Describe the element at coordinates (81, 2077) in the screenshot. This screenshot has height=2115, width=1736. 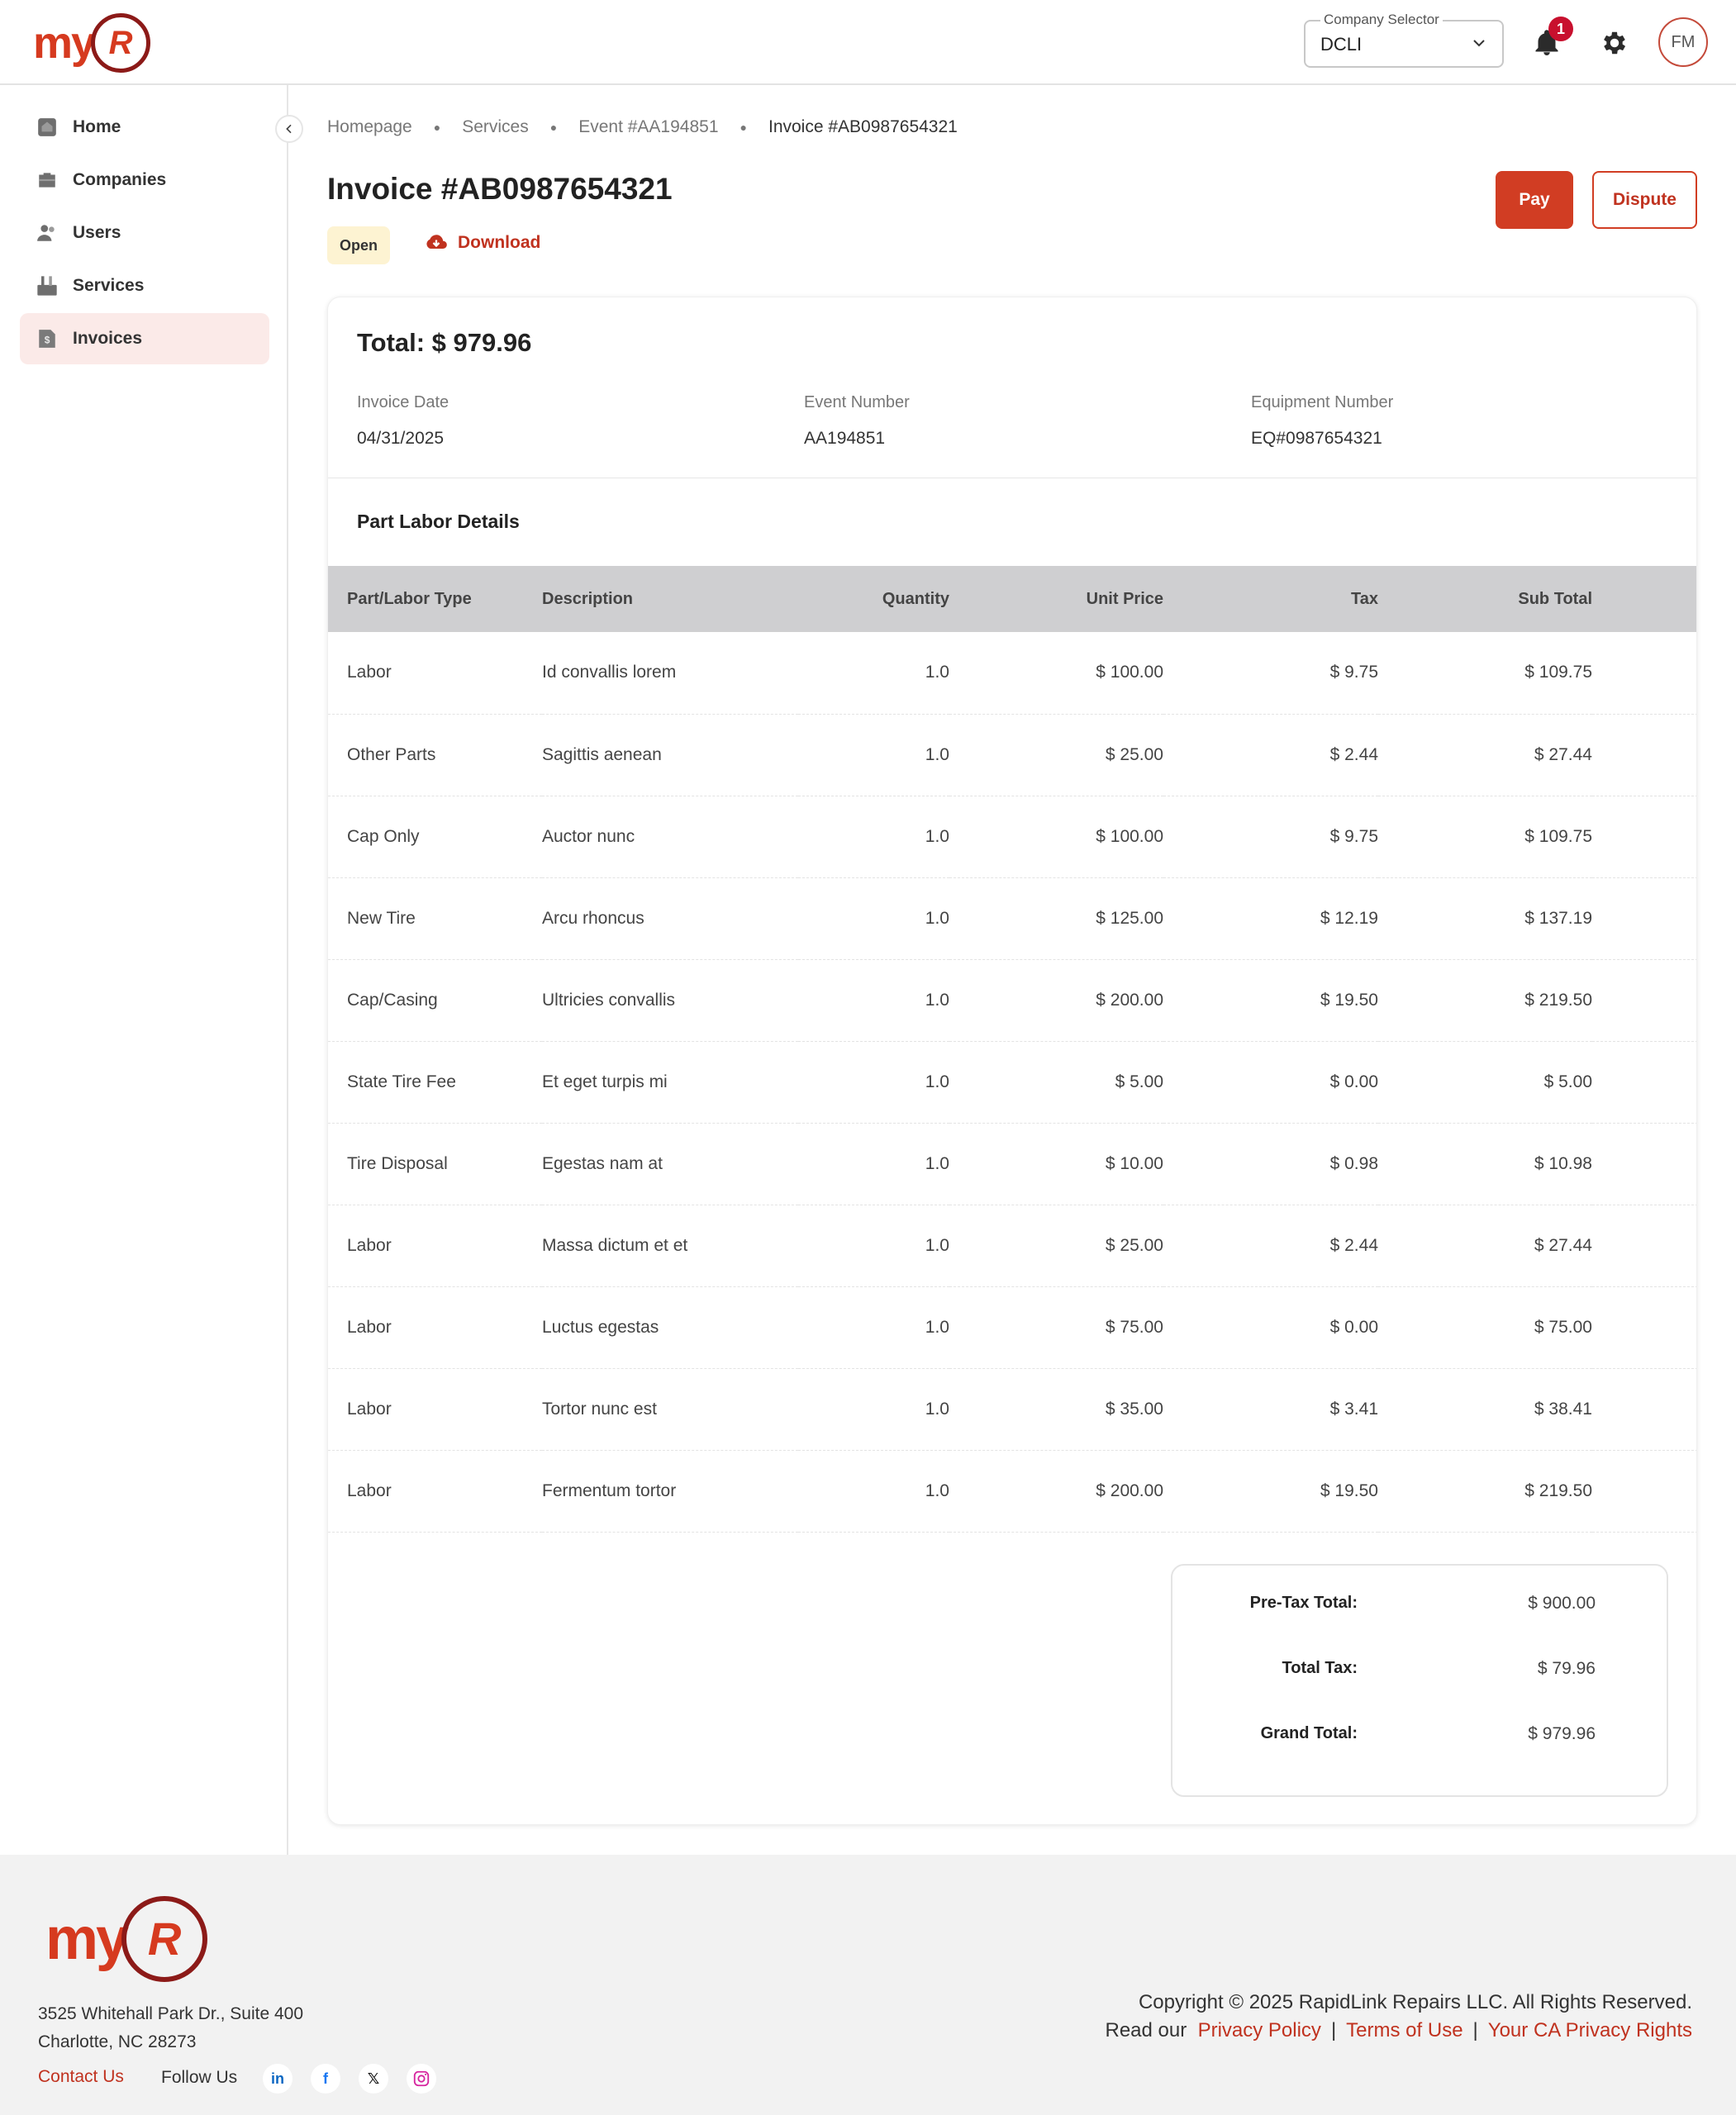
I see `contact-us-link: Contact Us` at that location.